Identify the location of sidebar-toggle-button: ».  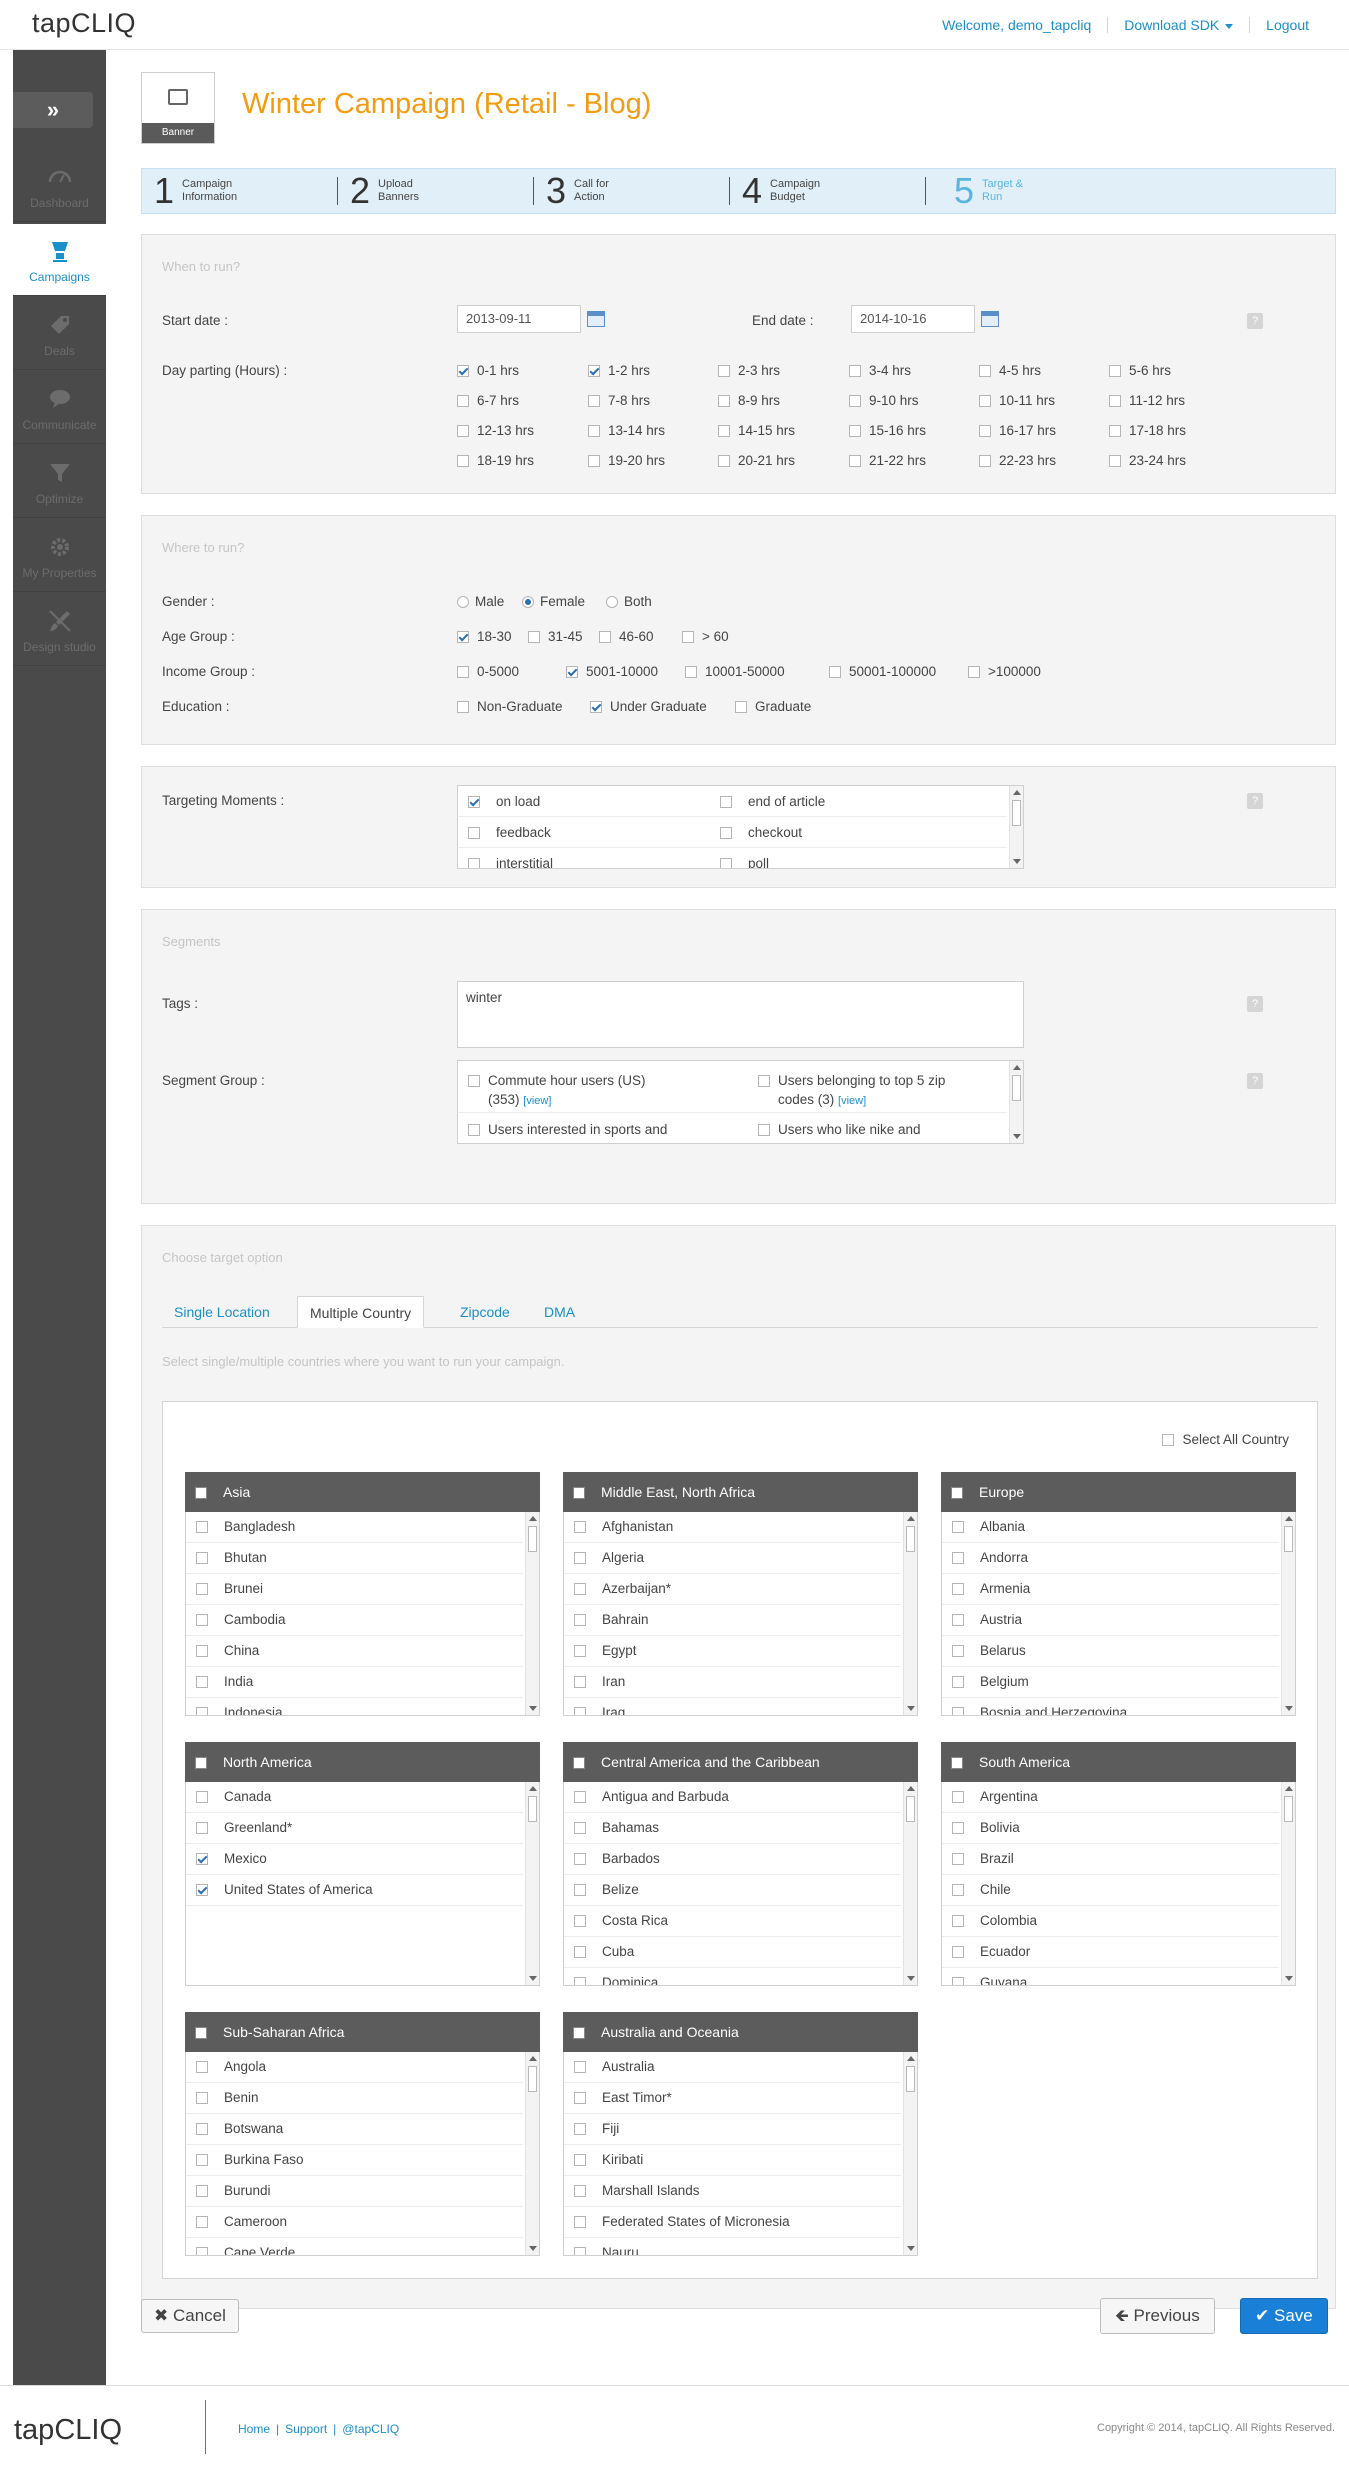
(53, 110).